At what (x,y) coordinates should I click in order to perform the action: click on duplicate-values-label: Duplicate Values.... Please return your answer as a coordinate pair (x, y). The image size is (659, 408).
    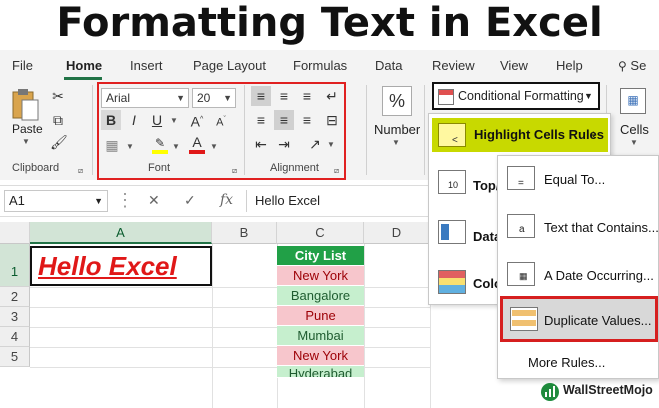
    Looking at the image, I should click on (598, 320).